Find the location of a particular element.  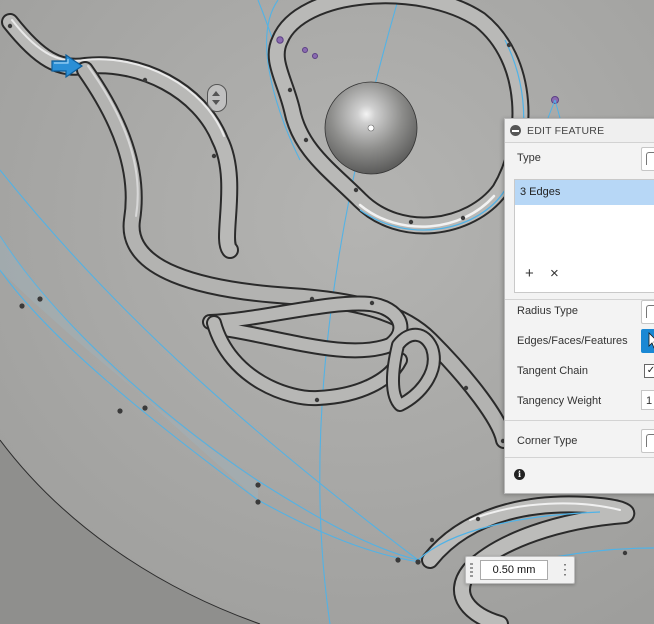

corner-type-icon is located at coordinates (650, 440).